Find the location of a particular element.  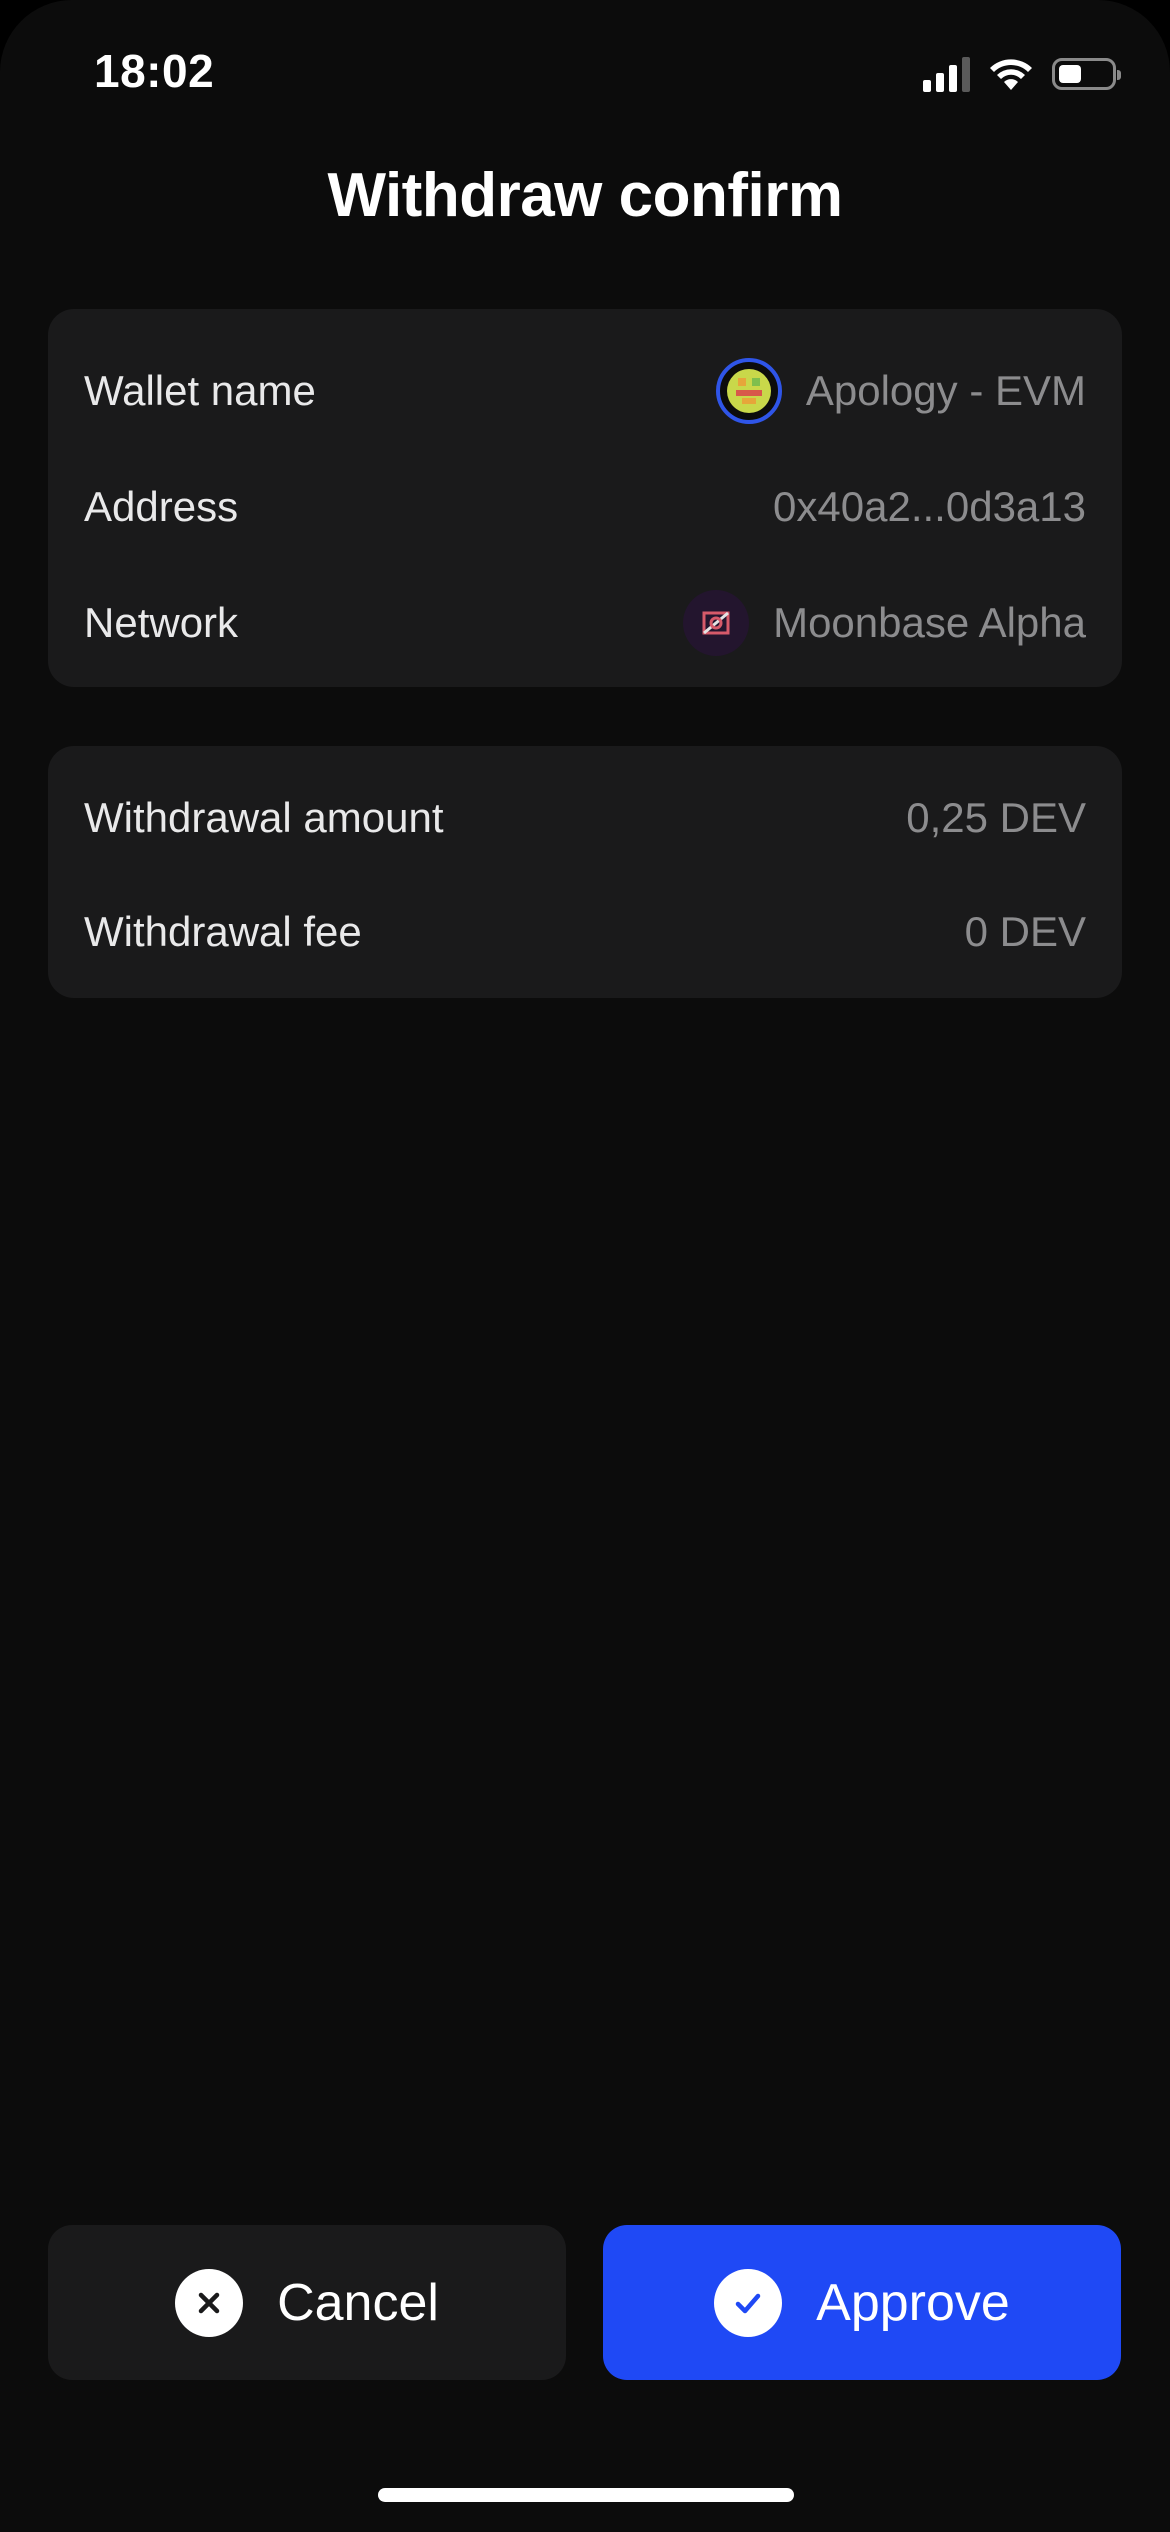

withdrawal-fee-value: 0 DEV is located at coordinates (1025, 931).